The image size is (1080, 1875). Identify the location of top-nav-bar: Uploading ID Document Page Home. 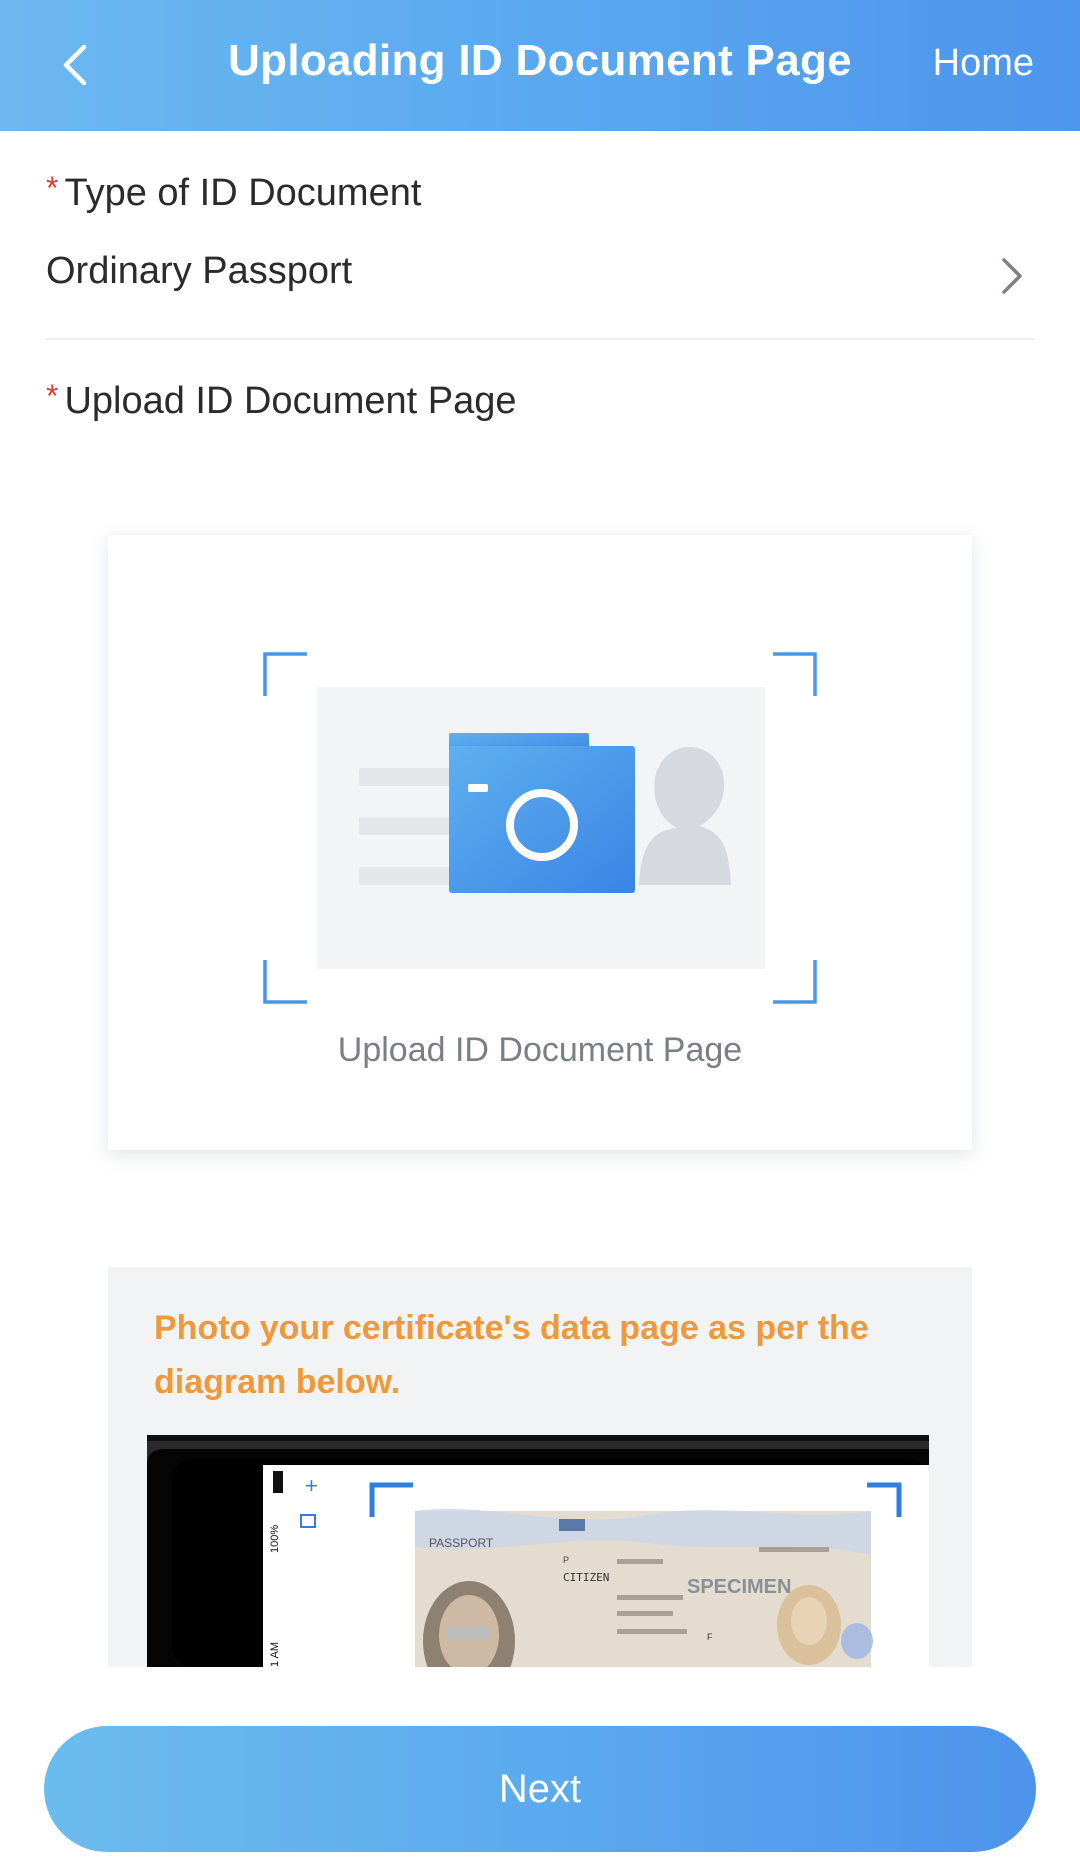
(540, 65).